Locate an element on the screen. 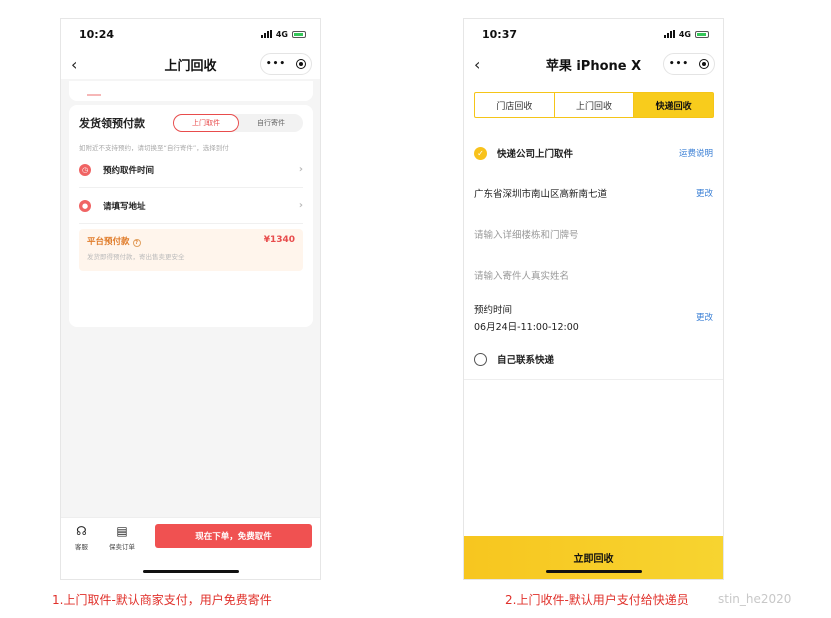  sender-name-placeholder: 请输入寄件人真实姓名 is located at coordinates (522, 276).